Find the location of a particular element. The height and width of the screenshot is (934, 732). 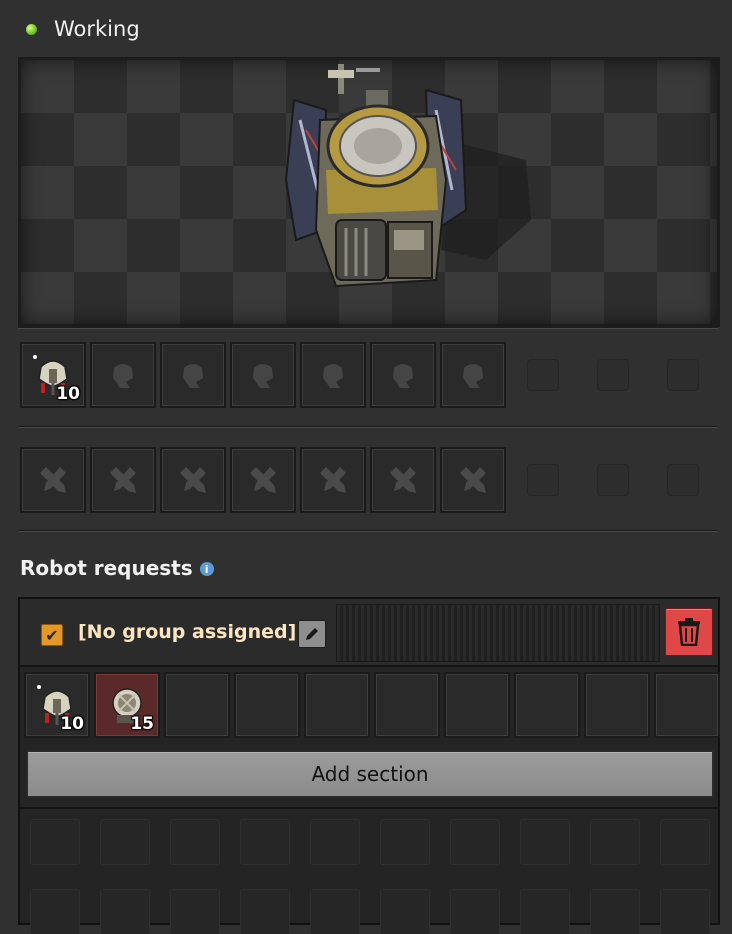

trash-icon is located at coordinates (689, 632).